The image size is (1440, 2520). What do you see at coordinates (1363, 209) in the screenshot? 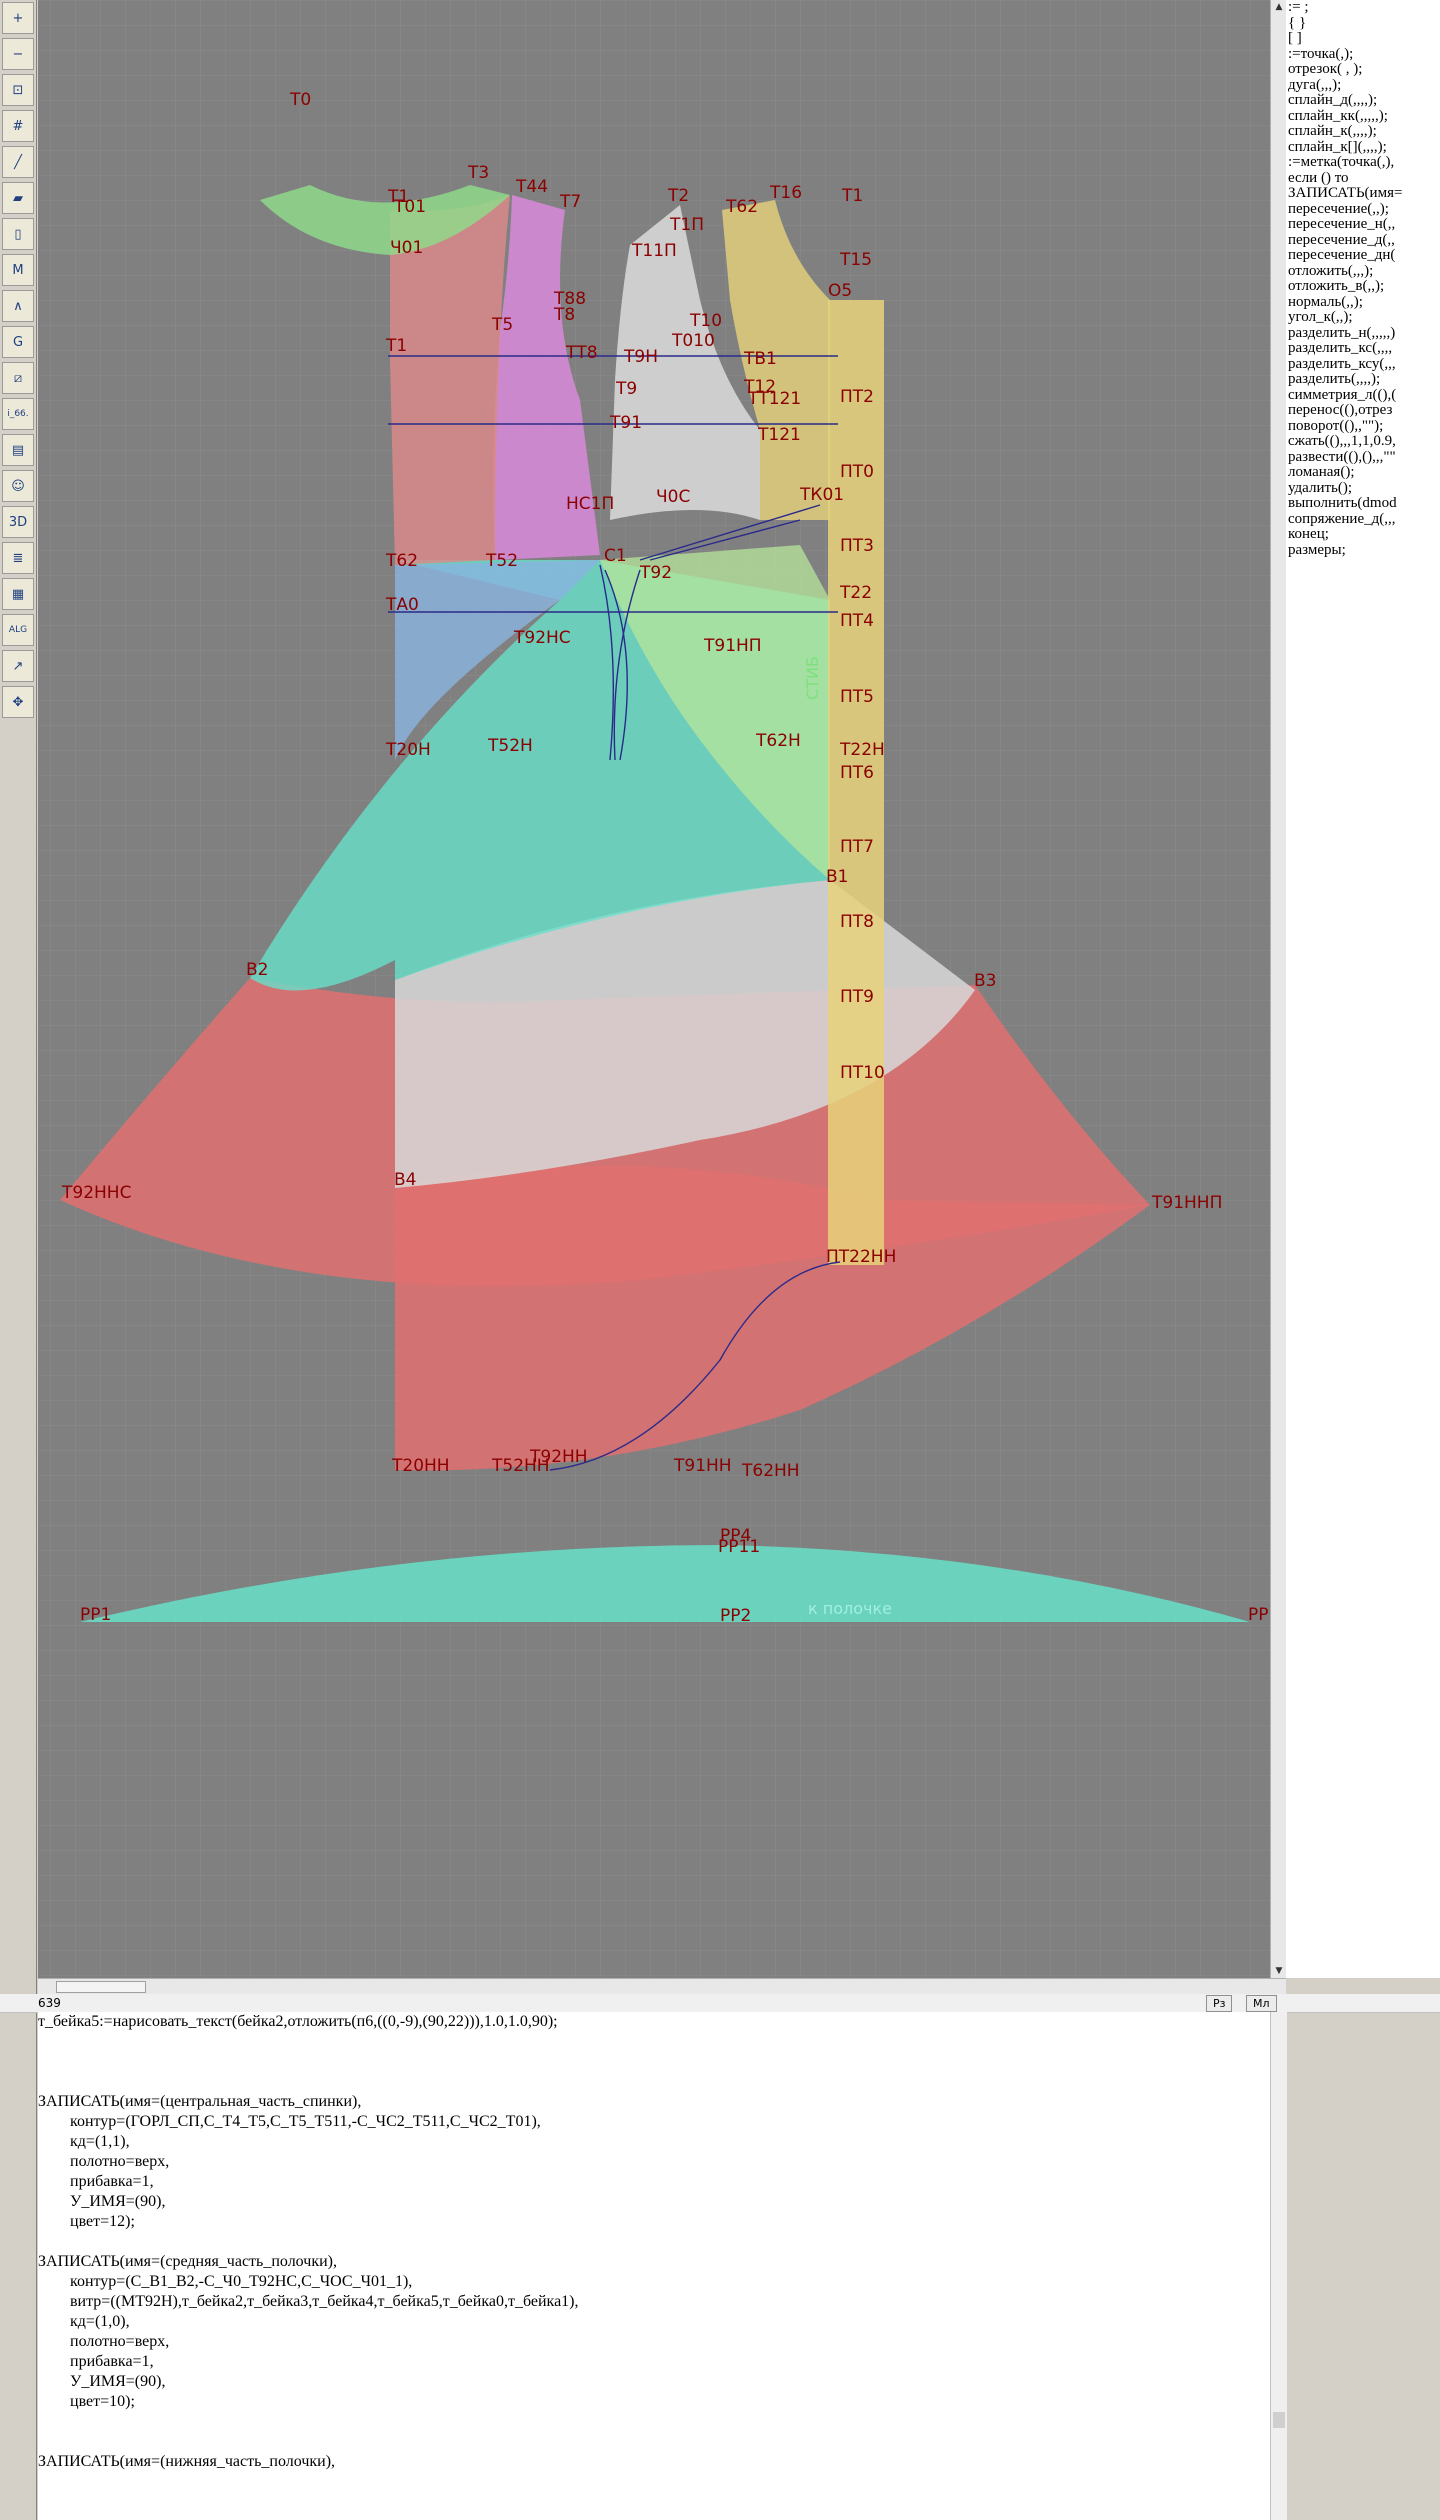
I see `command-item: пересечение(,,);` at bounding box center [1363, 209].